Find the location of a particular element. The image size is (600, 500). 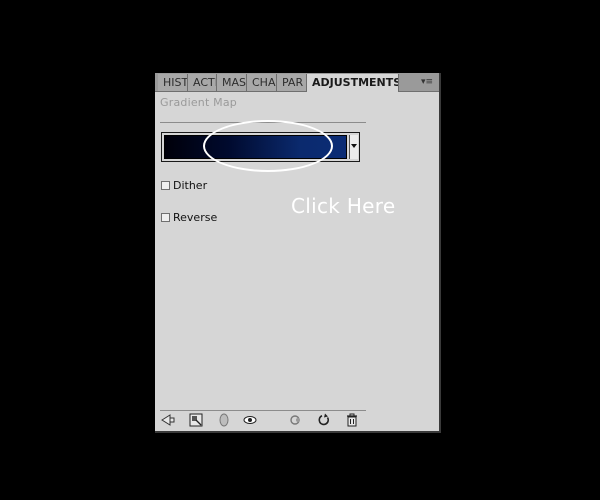

expand-view-icon is located at coordinates (196, 420).